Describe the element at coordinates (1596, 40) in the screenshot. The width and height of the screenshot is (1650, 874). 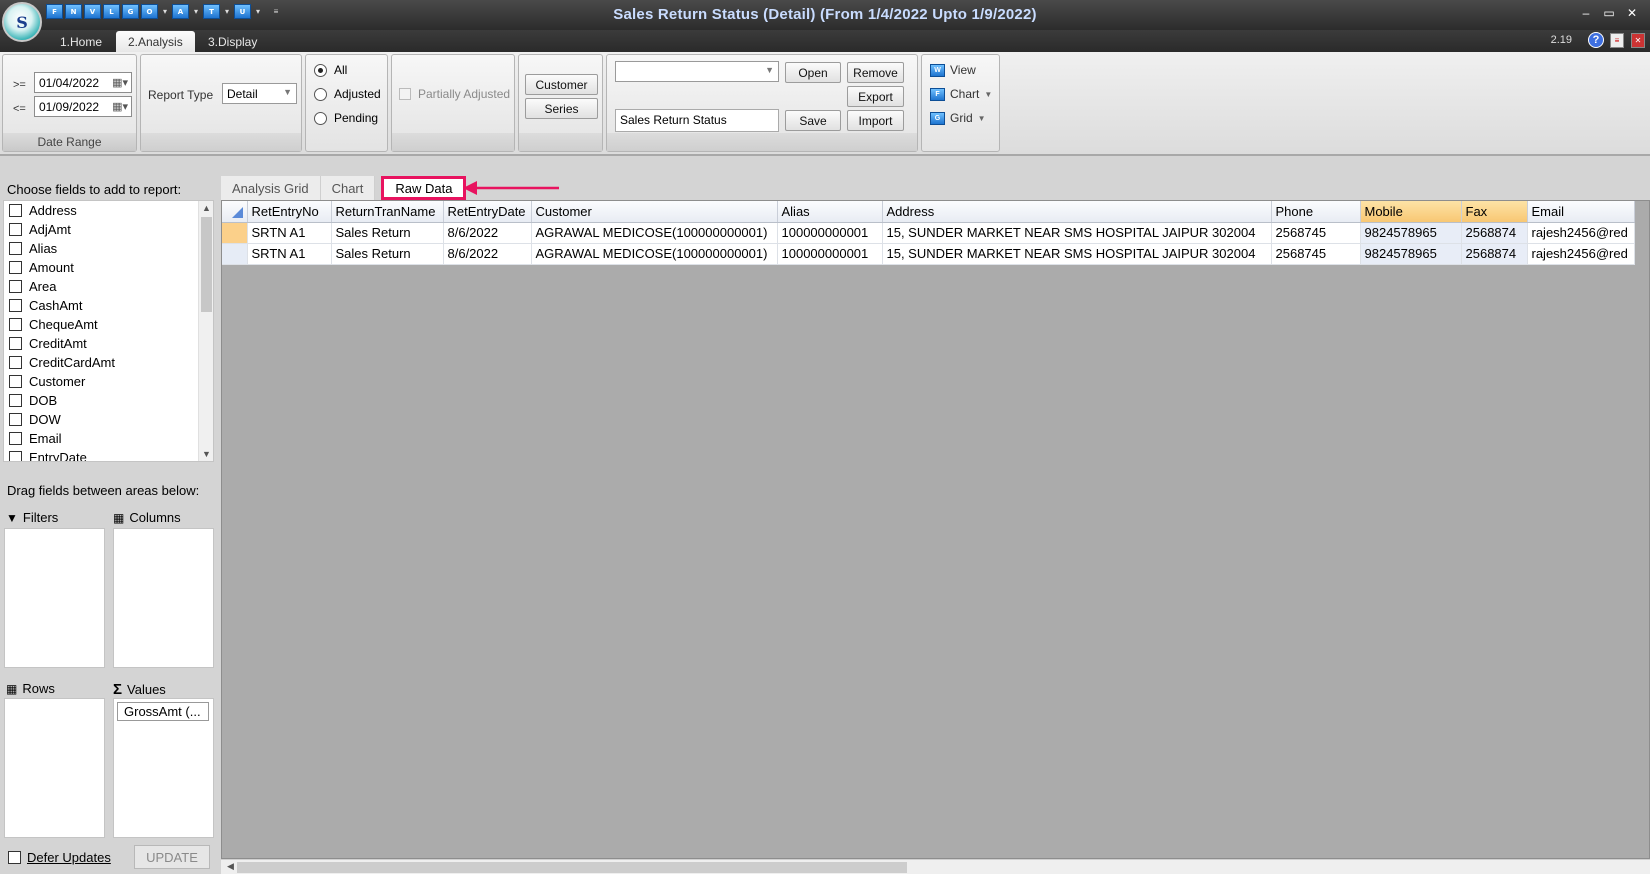
I see `help-icon: ?` at that location.